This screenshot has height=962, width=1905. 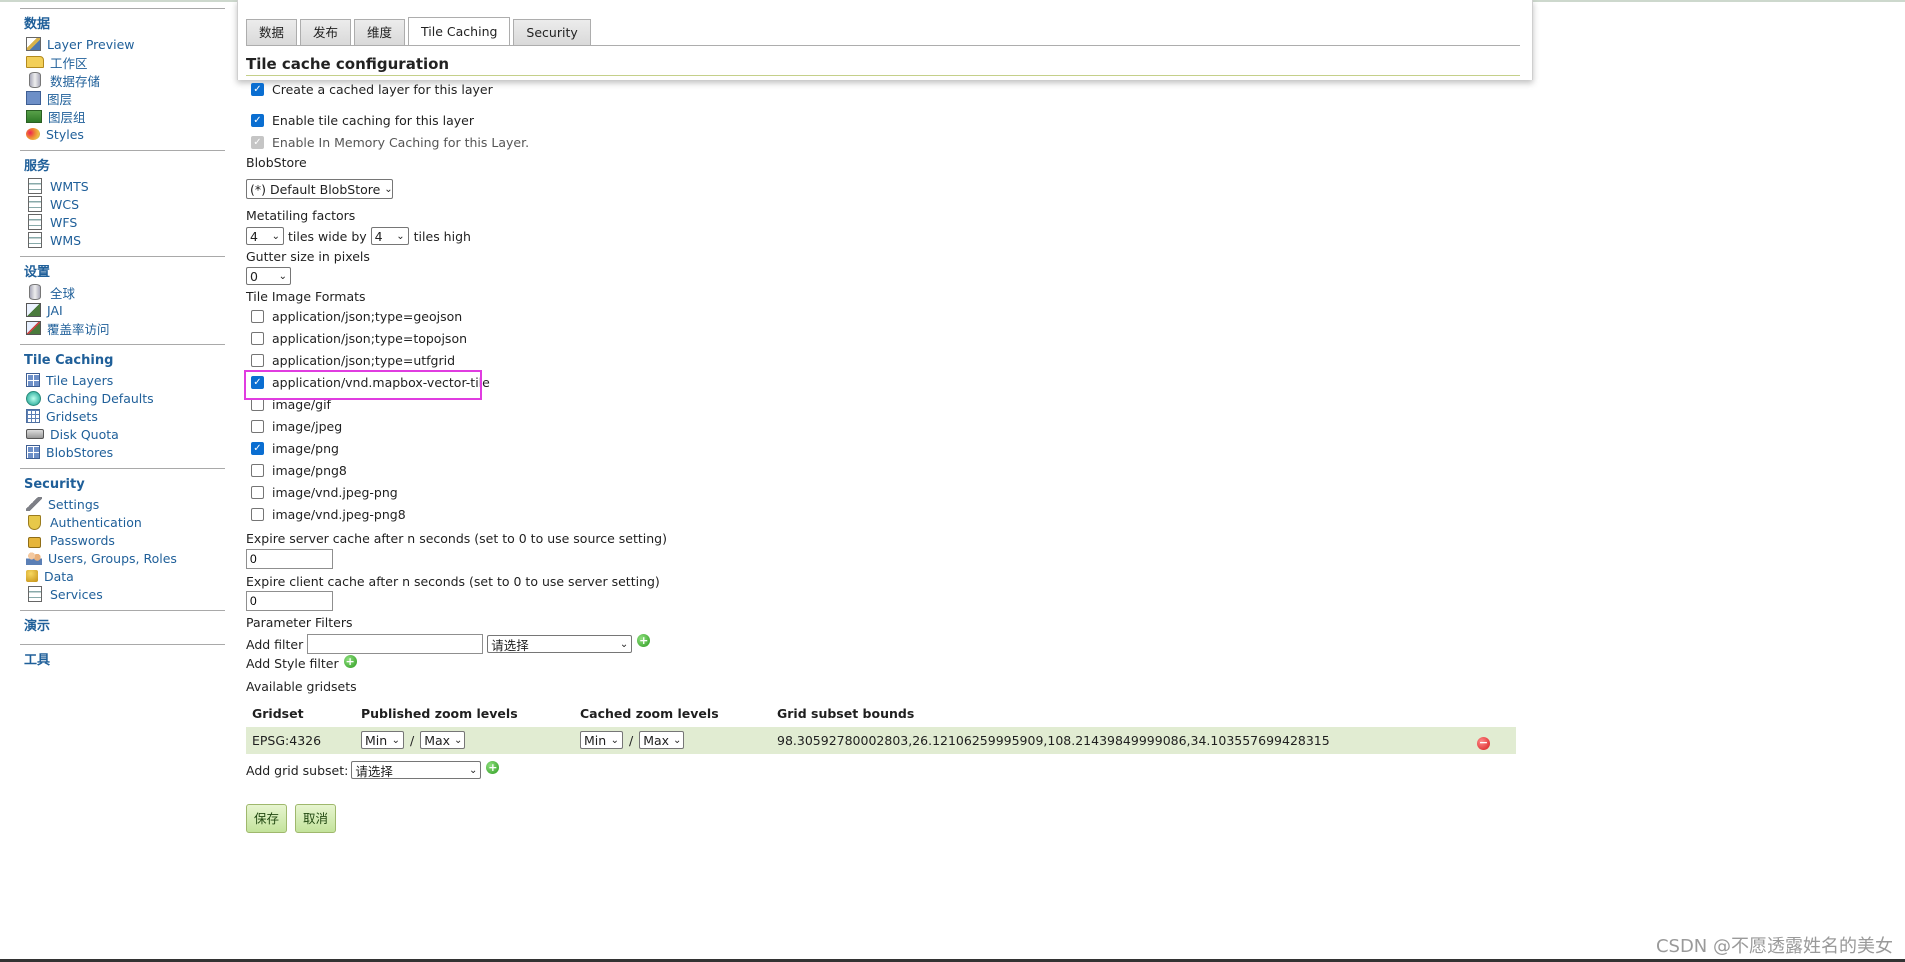 What do you see at coordinates (443, 740) in the screenshot?
I see `published-max-select: Max ⌄` at bounding box center [443, 740].